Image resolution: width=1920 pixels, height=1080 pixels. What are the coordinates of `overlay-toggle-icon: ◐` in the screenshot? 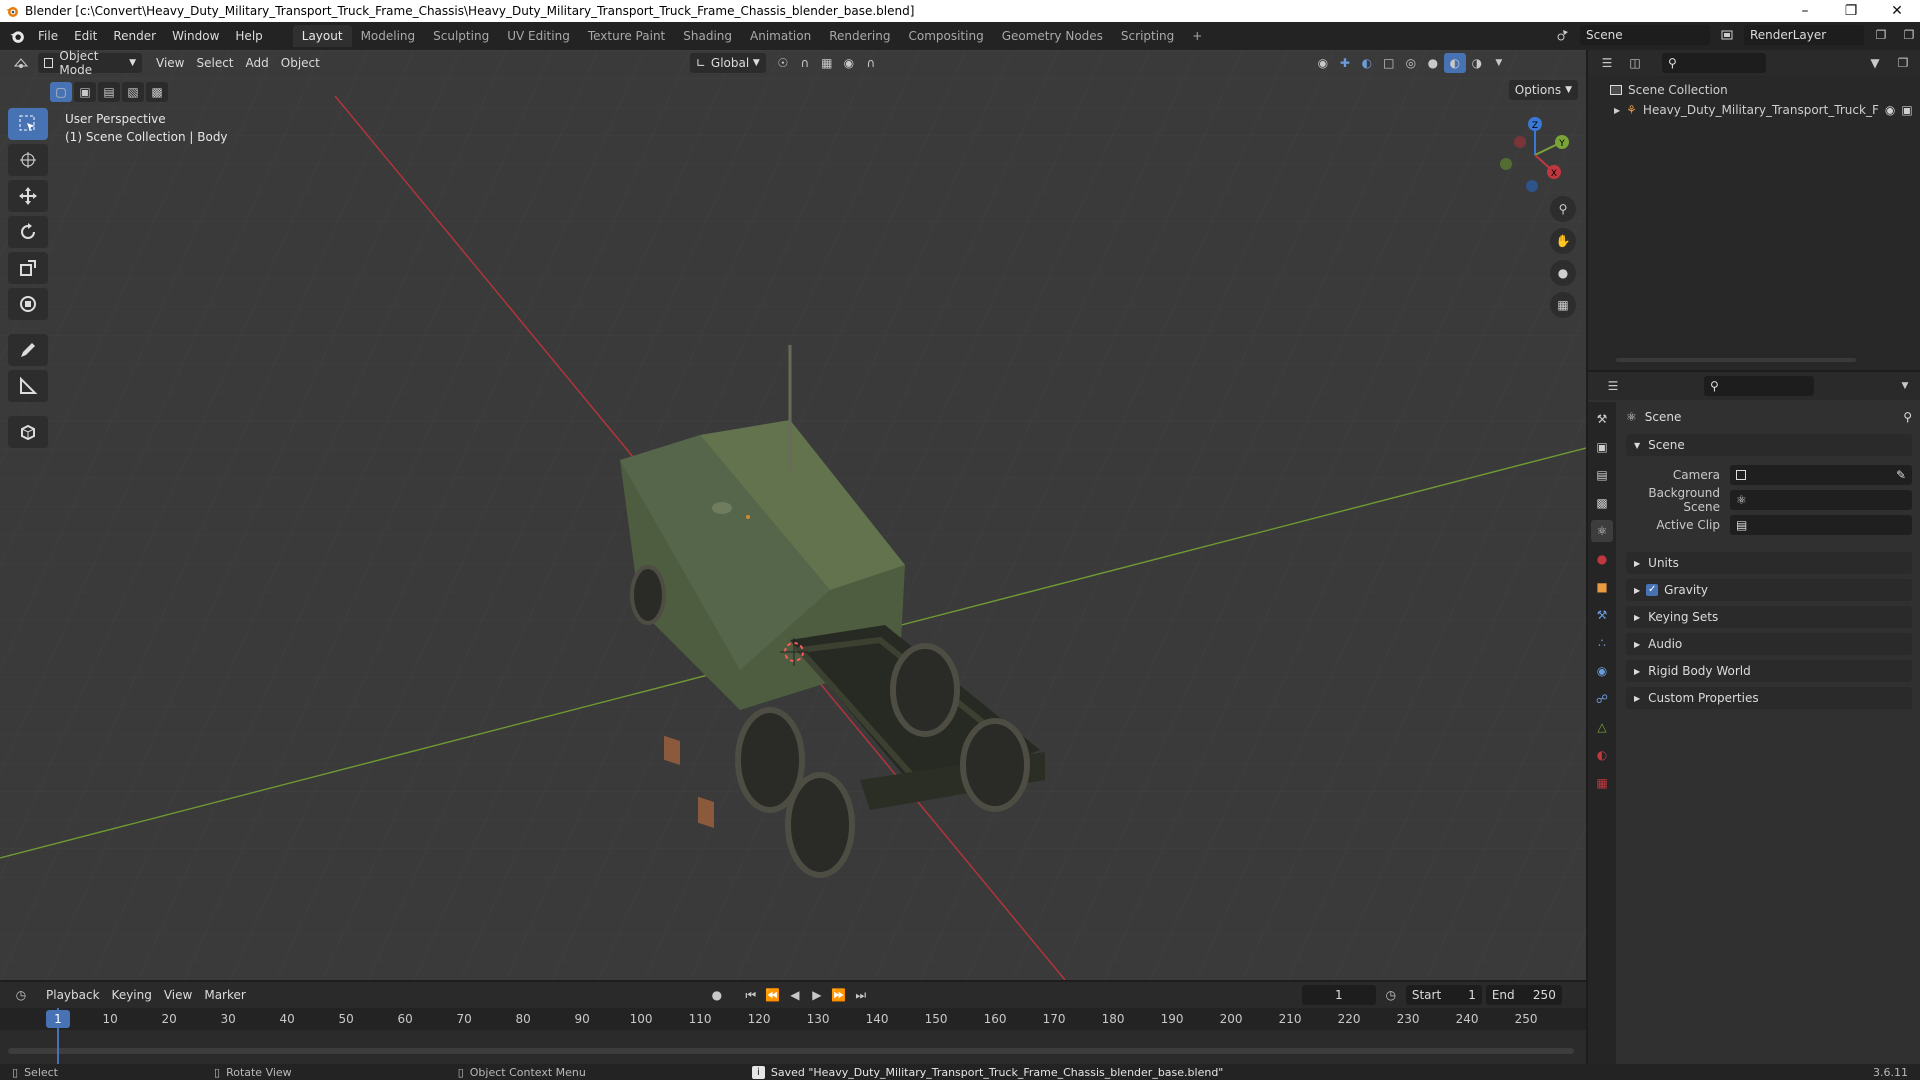 It's located at (1367, 63).